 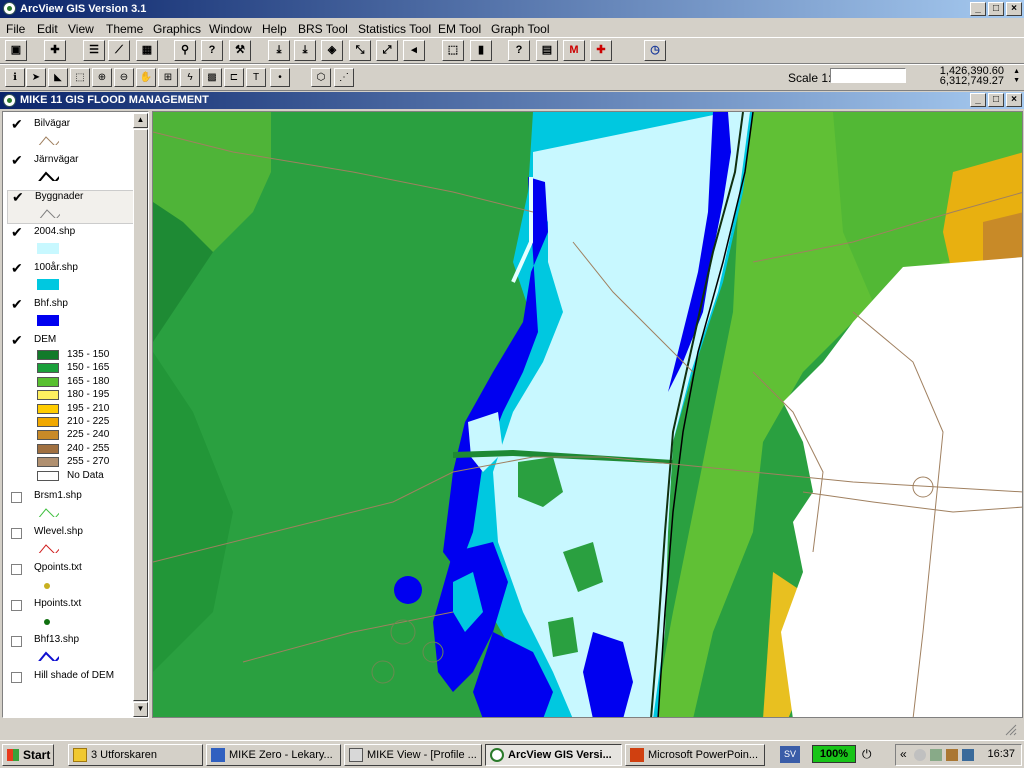 I want to click on measure-icon: ⊞, so click(x=168, y=77).